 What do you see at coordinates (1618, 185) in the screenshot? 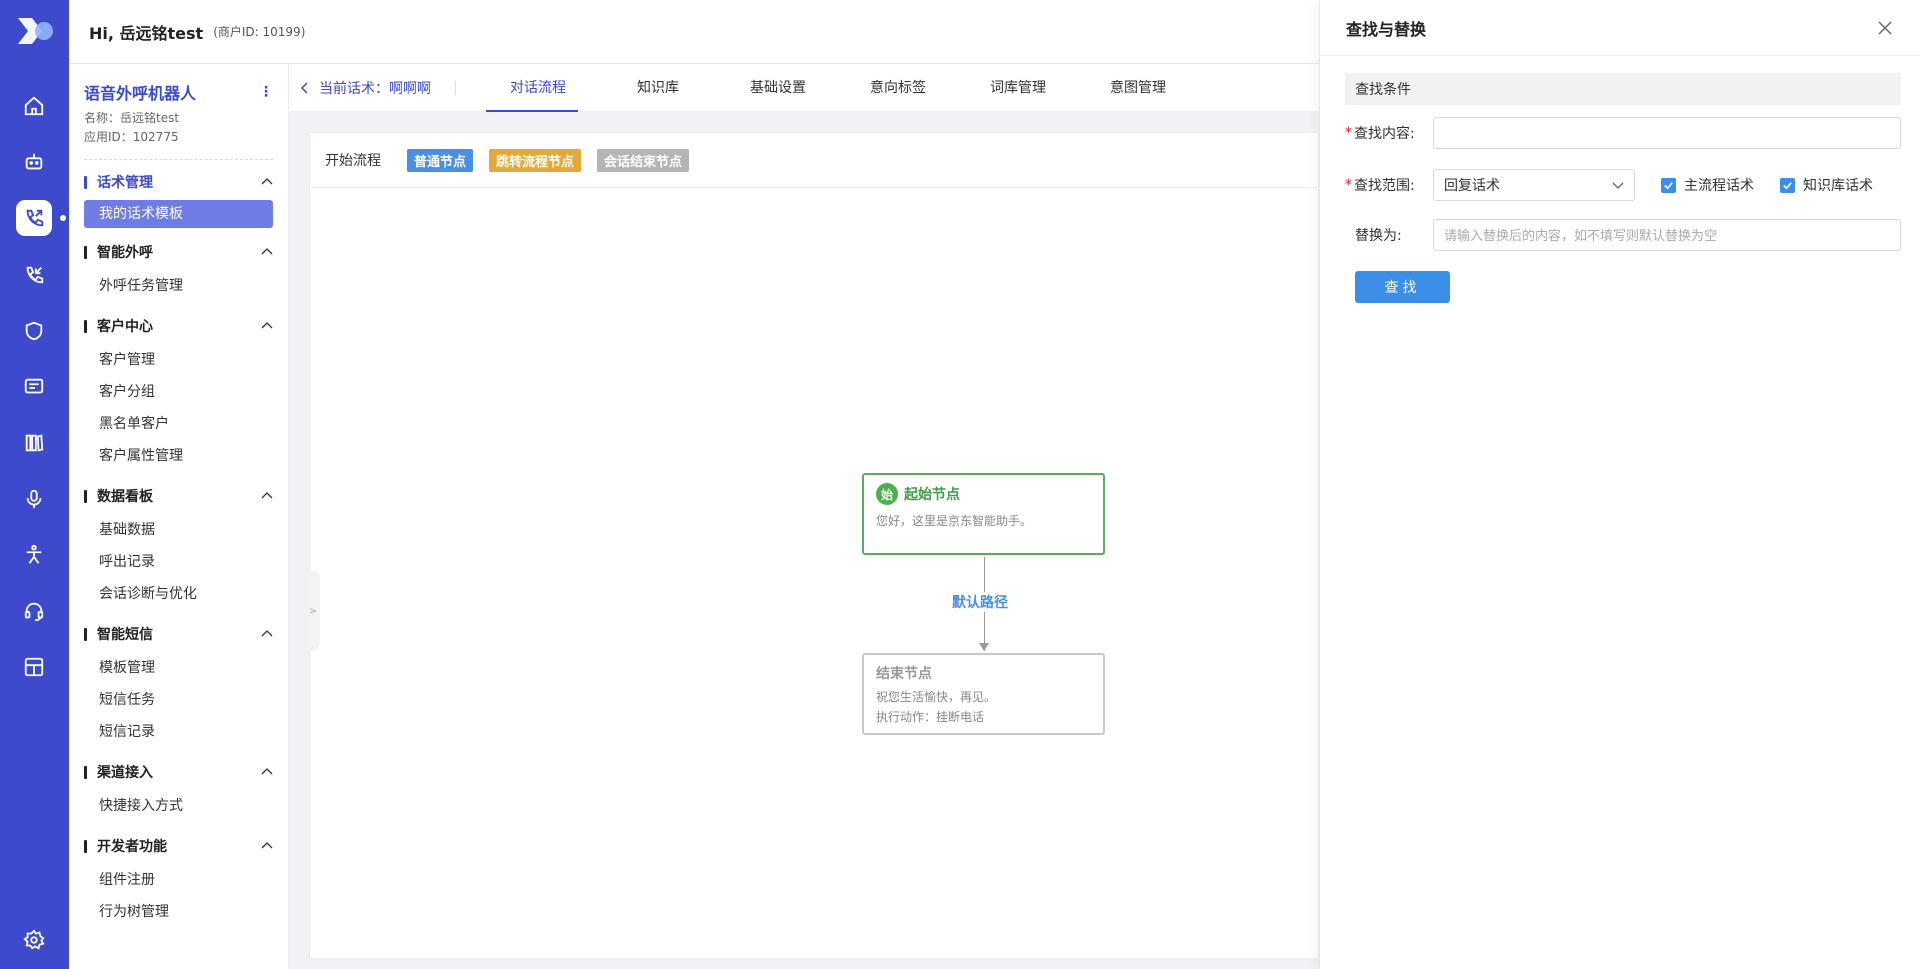
I see `chevron-down-icon` at bounding box center [1618, 185].